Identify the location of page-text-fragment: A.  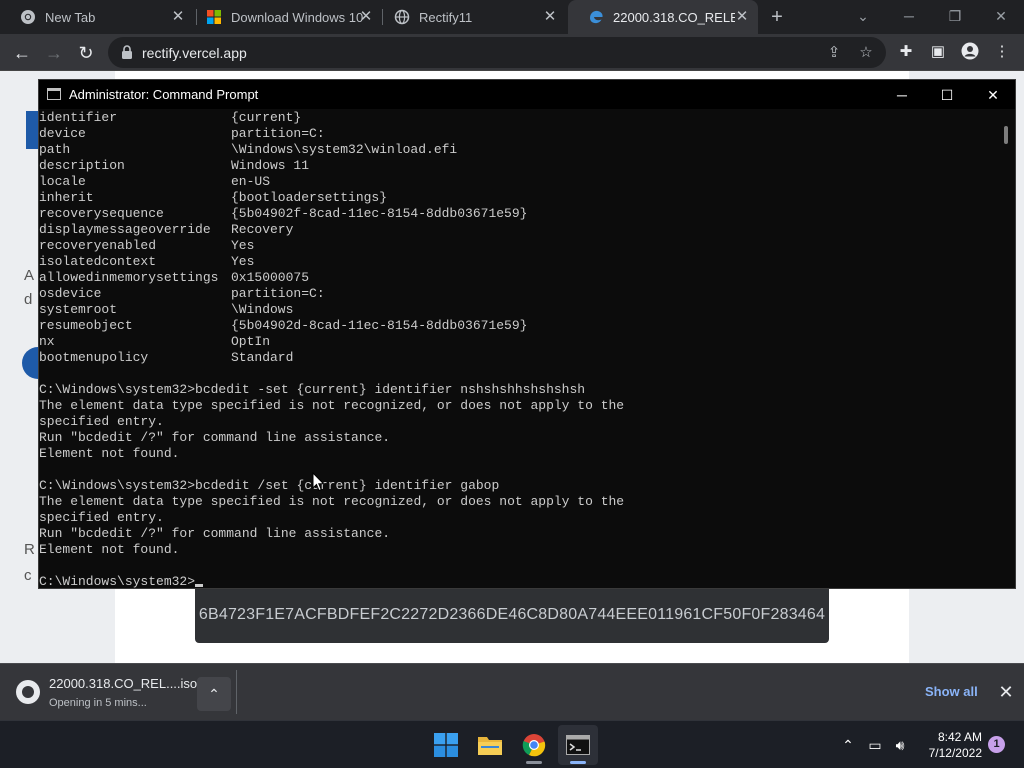
(29, 275).